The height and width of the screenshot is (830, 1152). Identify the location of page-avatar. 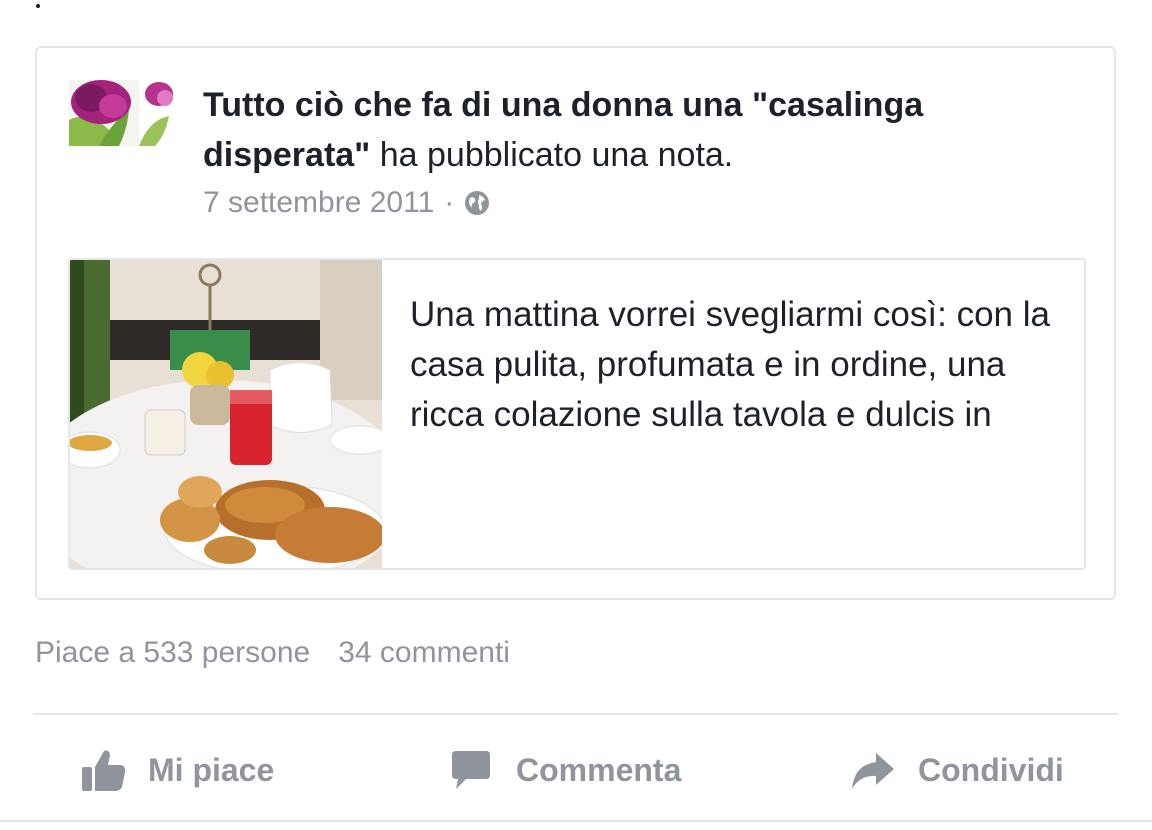
(124, 113).